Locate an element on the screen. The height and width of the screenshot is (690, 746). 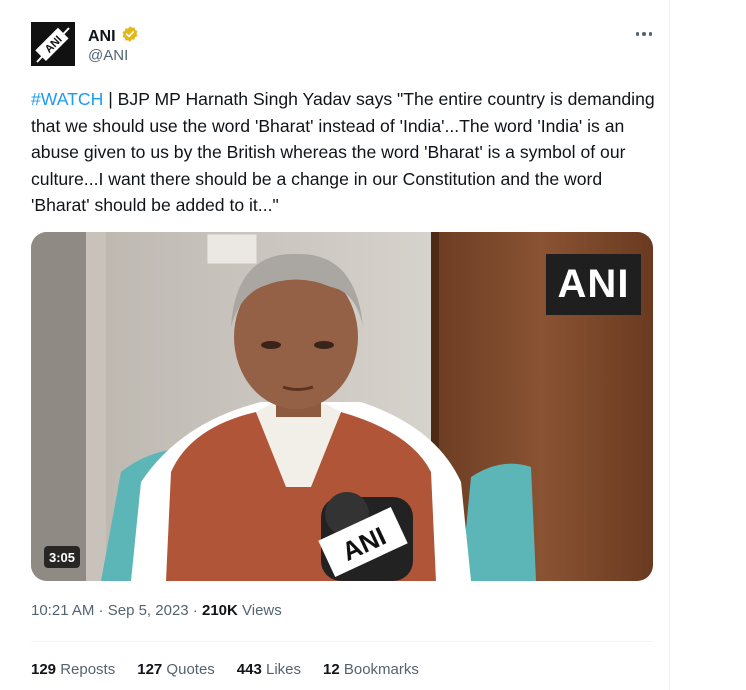
author-name-row: ANI is located at coordinates (113, 36).